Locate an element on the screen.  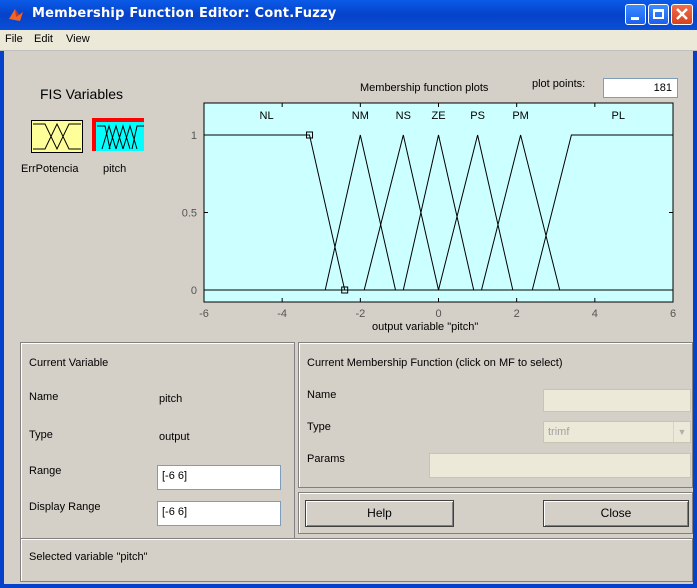
x-tick-label: -2 is located at coordinates (360, 314).